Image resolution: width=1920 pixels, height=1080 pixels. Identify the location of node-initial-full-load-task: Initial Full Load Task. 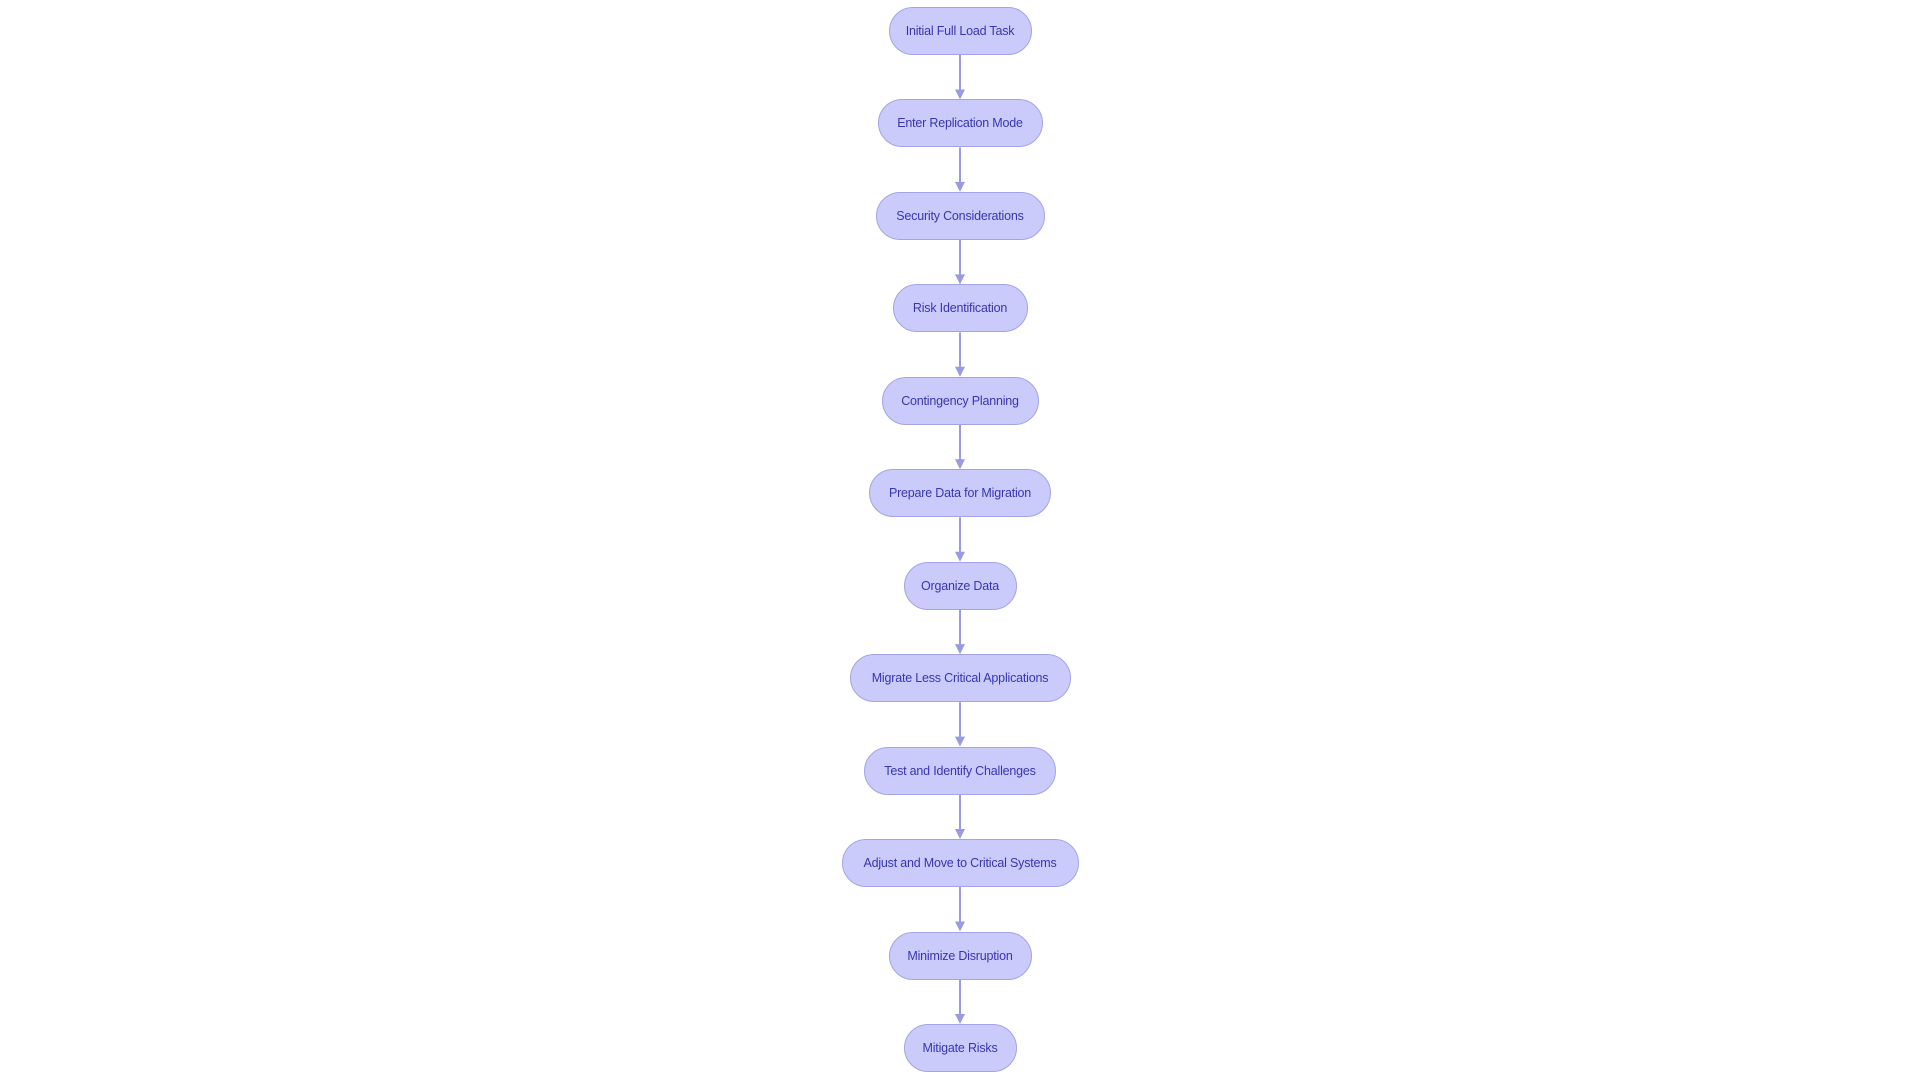
(960, 31).